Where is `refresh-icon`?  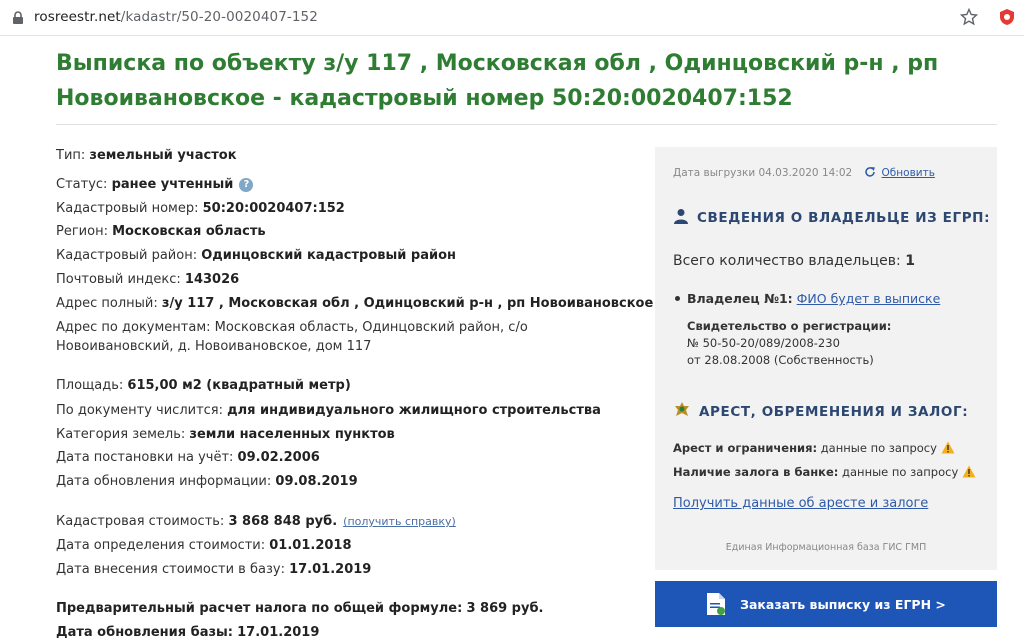 refresh-icon is located at coordinates (870, 172).